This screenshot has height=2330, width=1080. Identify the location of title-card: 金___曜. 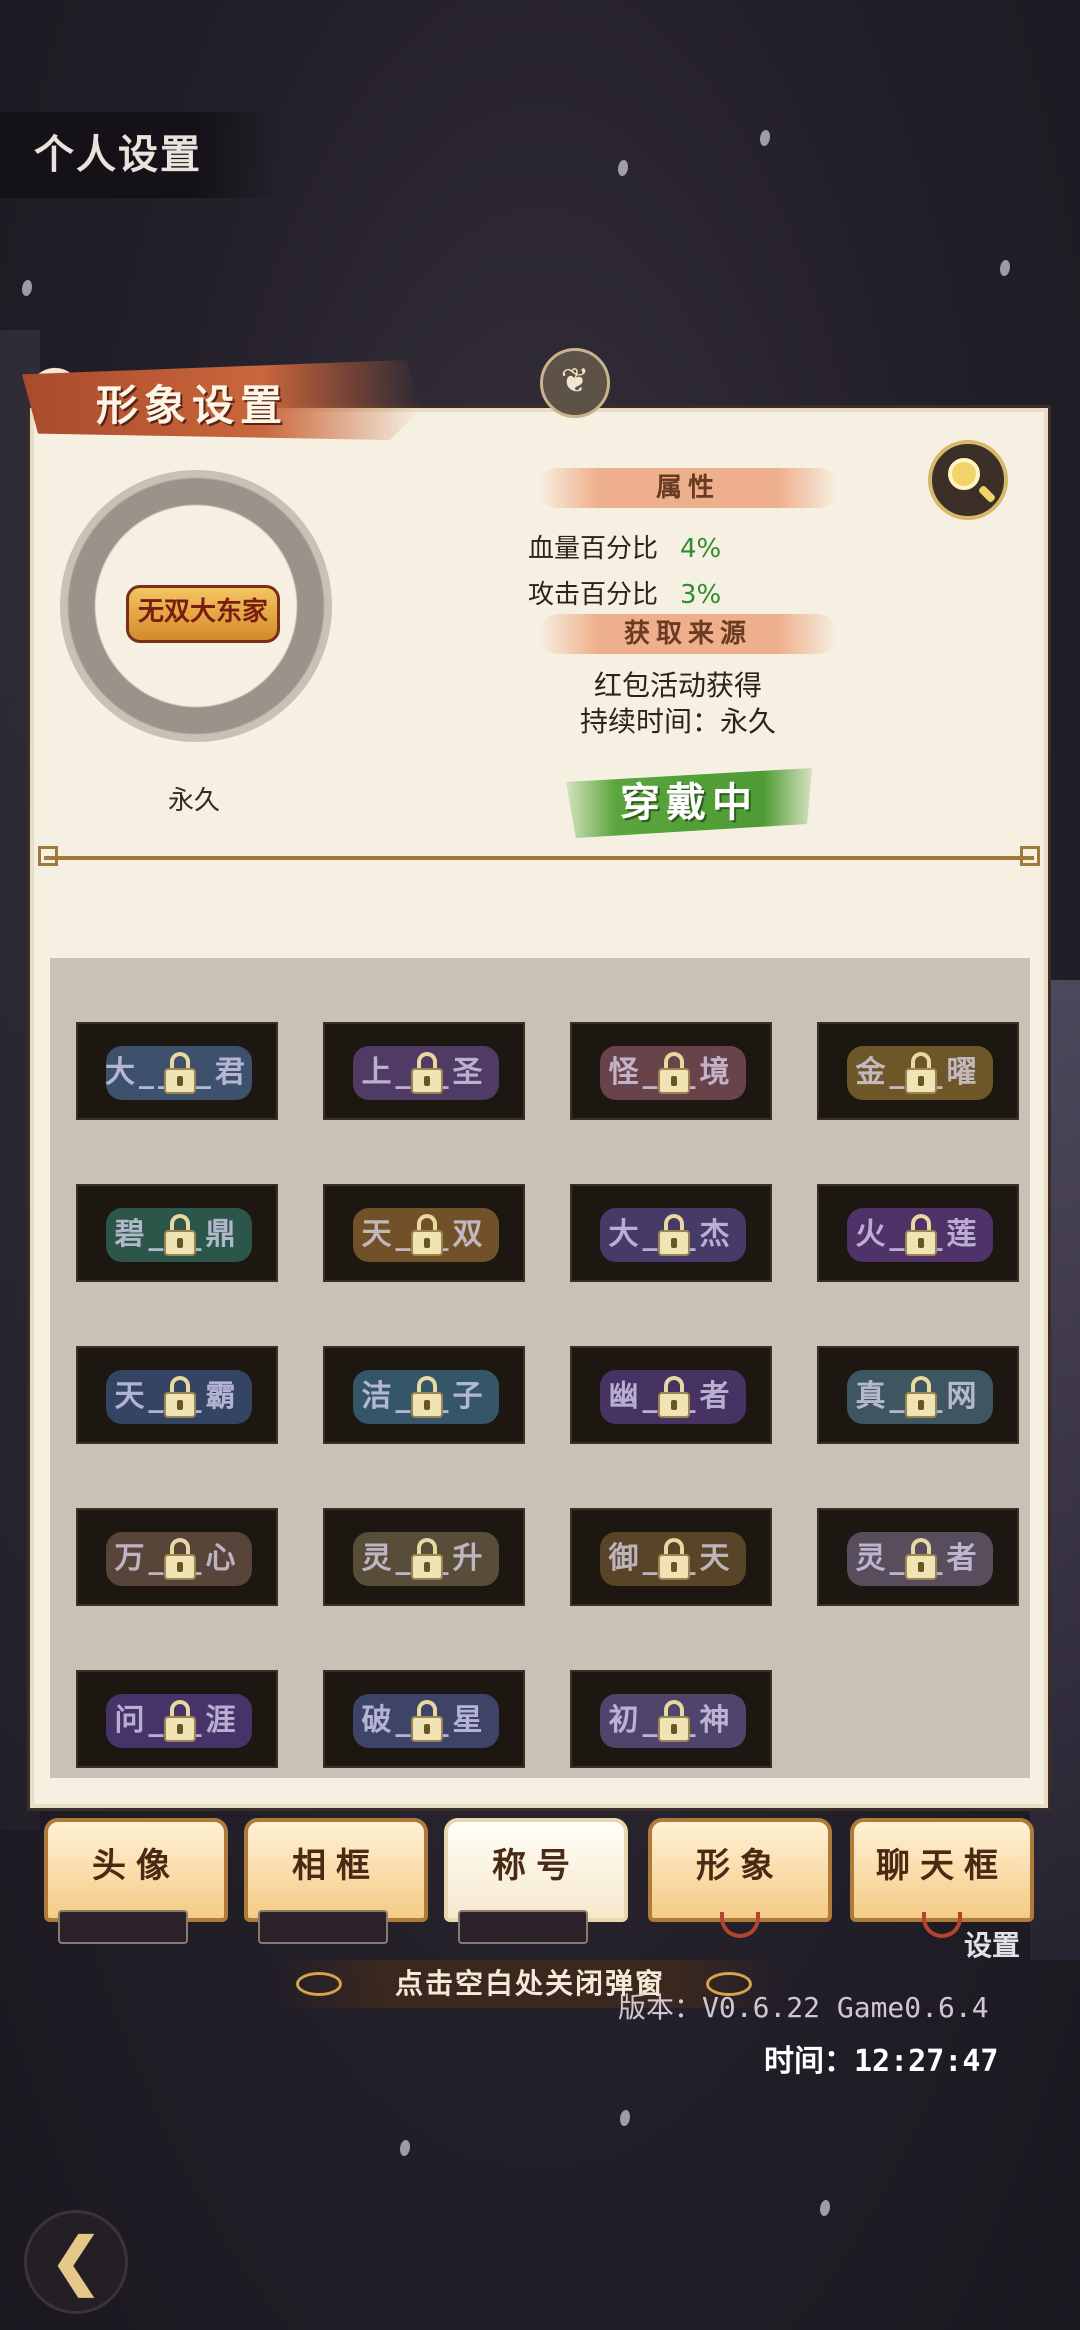
(918, 1071).